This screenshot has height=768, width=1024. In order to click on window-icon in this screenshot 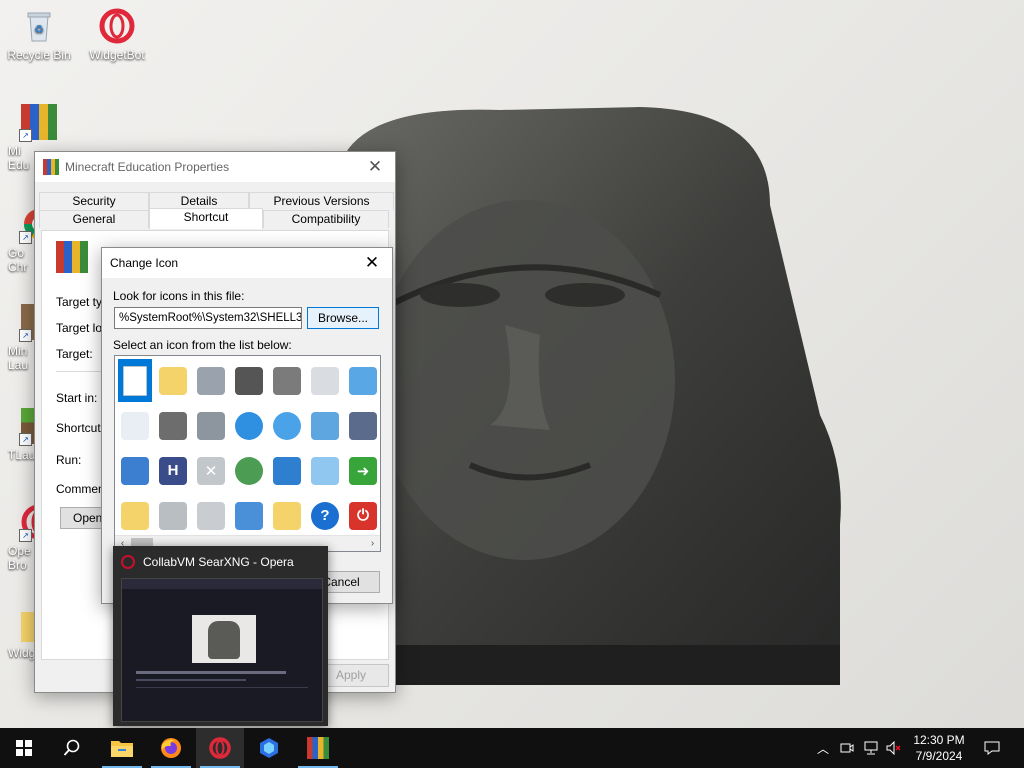, I will do `click(135, 470)`.